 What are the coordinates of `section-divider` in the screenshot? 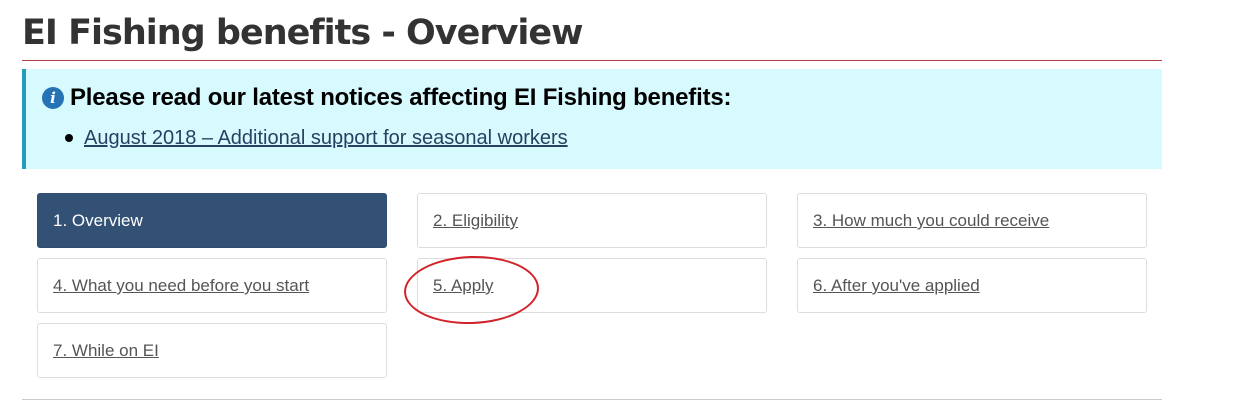 It's located at (592, 399).